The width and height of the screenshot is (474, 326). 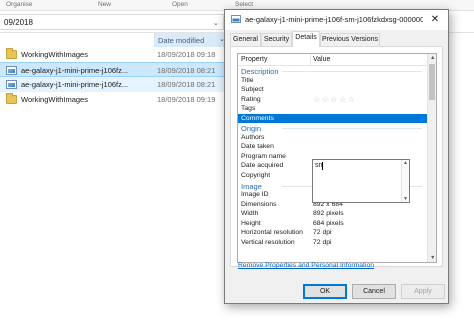 I want to click on property-row: Width 892 pixels, so click(x=332, y=214).